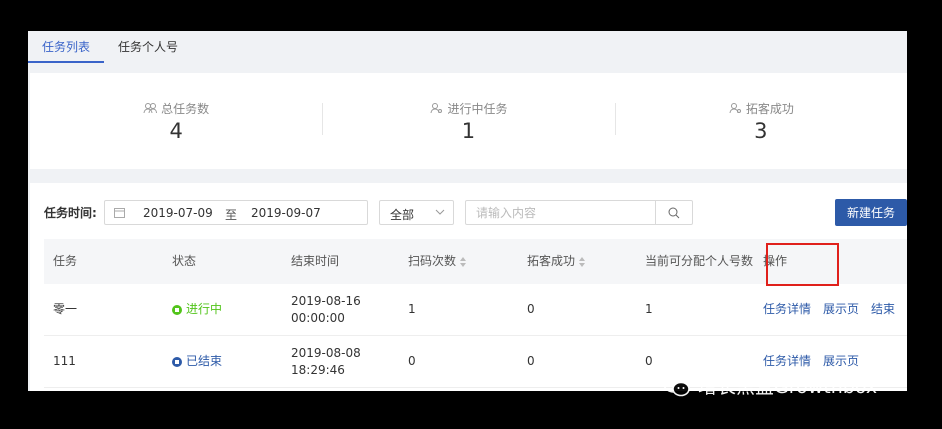 The height and width of the screenshot is (429, 942). I want to click on column-header-status: 状态, so click(184, 261).